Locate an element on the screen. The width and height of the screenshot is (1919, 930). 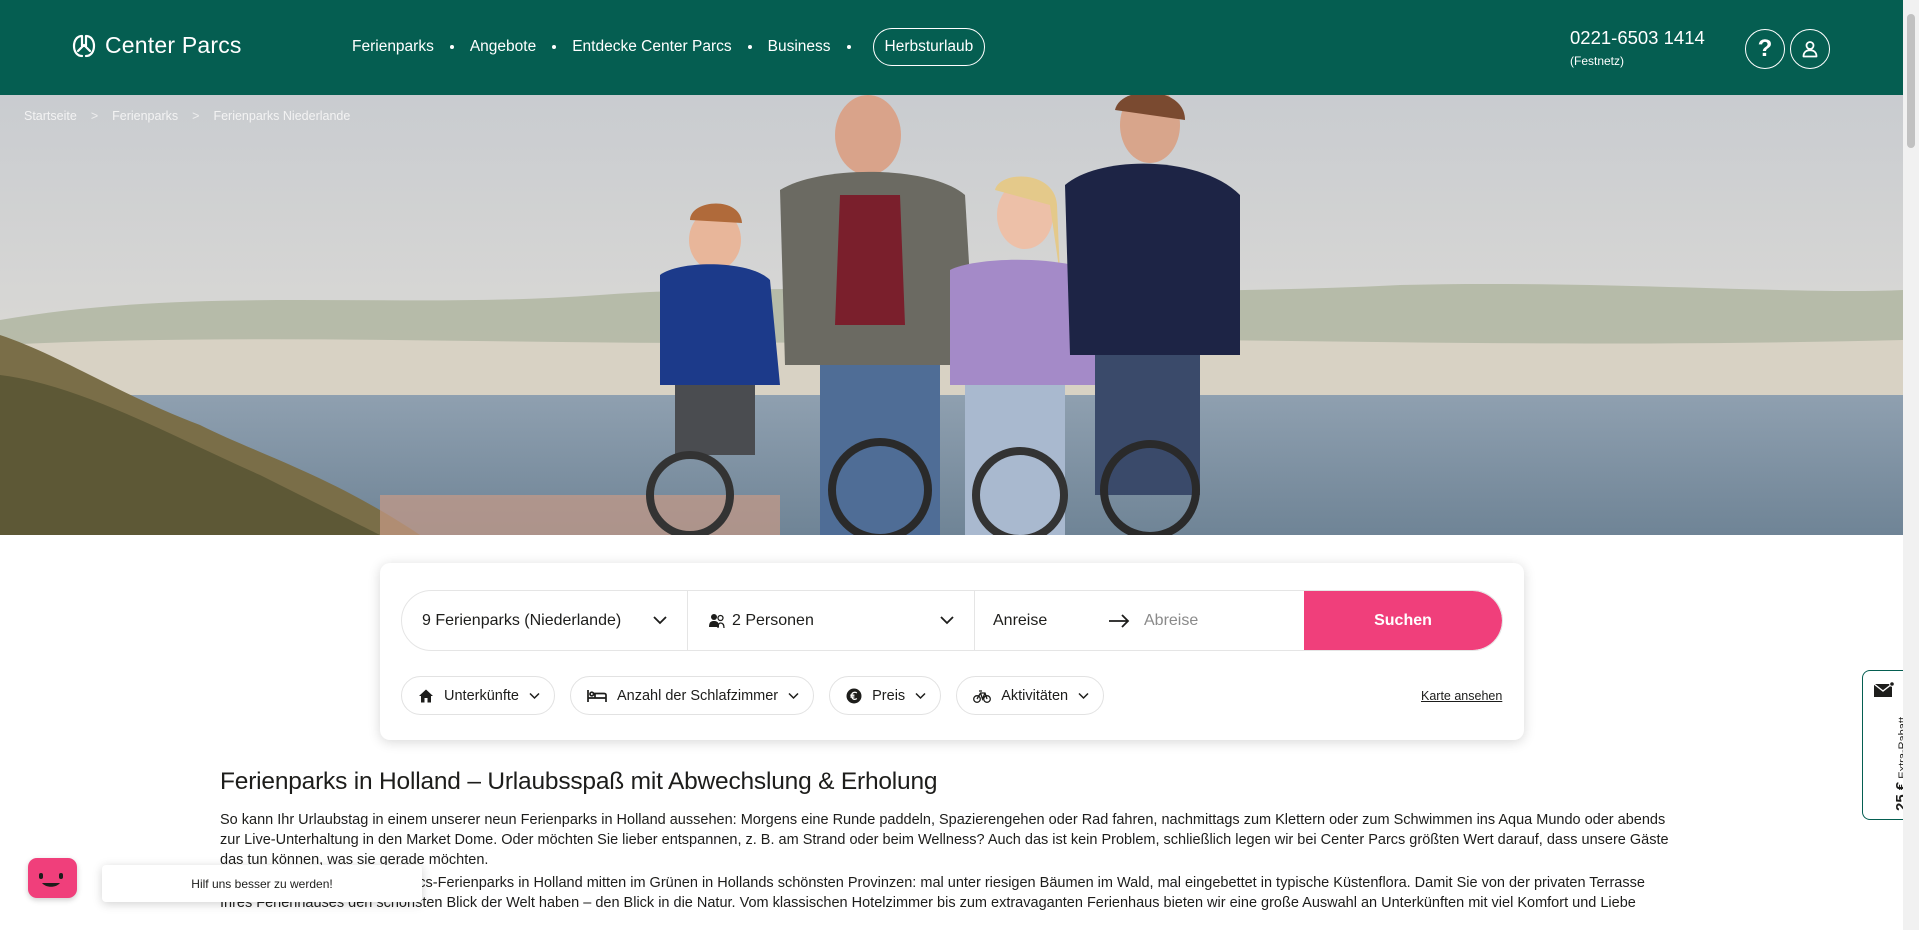
breadcrumb-ferienparks: Ferienparks is located at coordinates (145, 116).